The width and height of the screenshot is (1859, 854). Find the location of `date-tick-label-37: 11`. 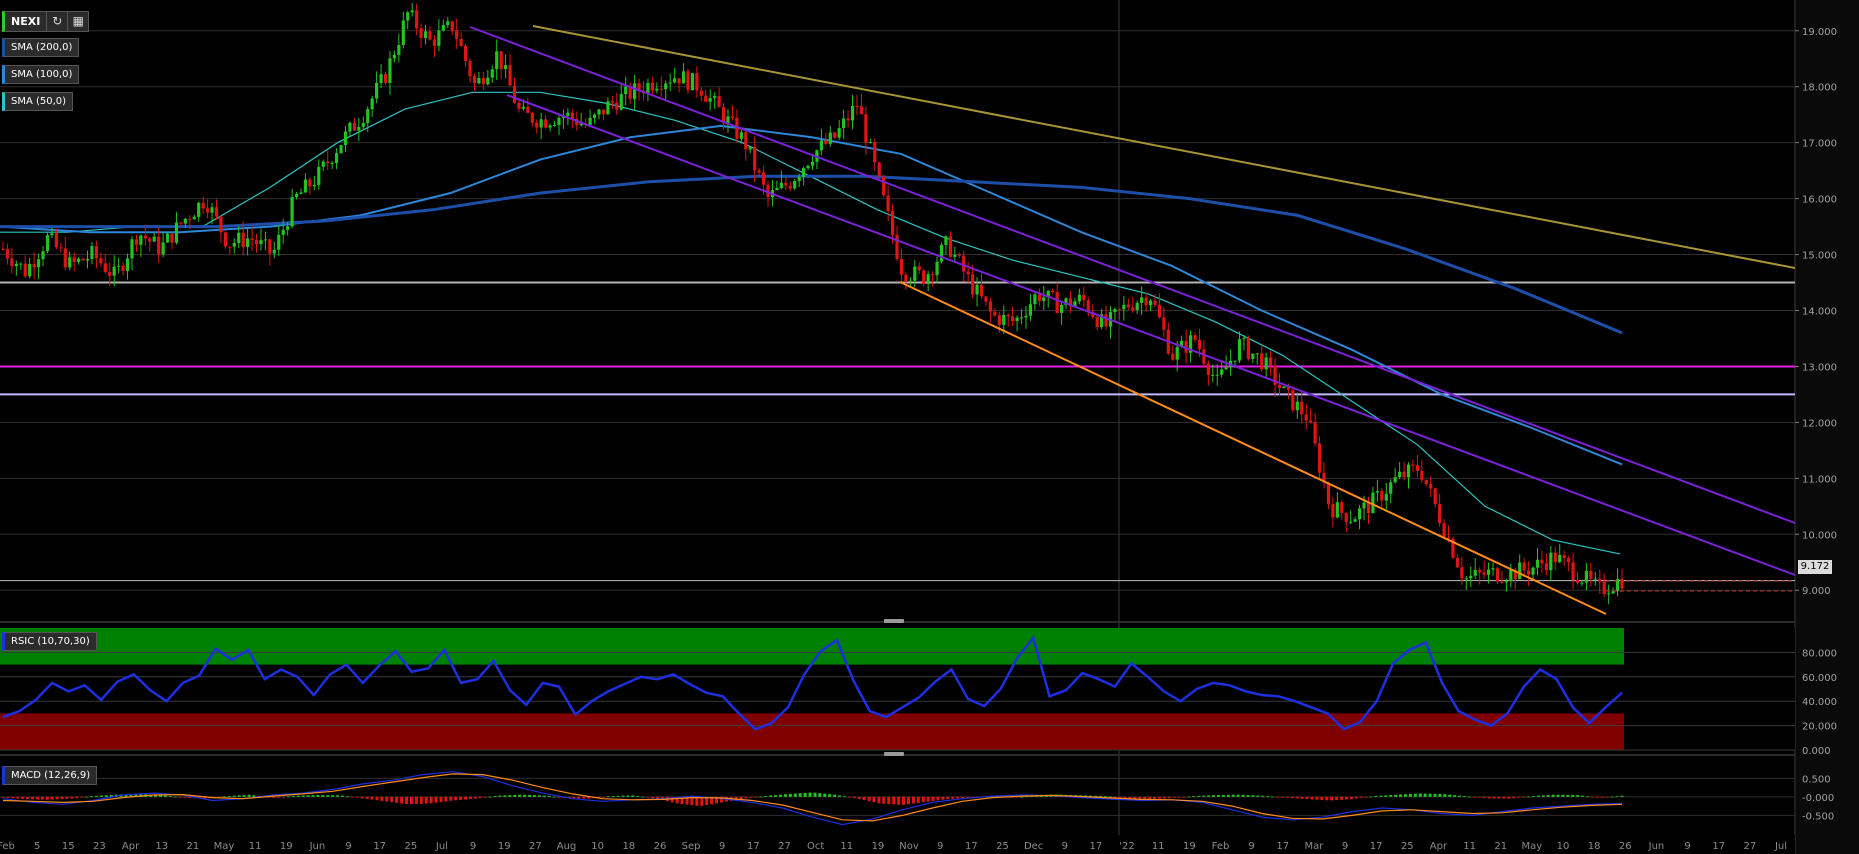

date-tick-label-37: 11 is located at coordinates (1158, 846).